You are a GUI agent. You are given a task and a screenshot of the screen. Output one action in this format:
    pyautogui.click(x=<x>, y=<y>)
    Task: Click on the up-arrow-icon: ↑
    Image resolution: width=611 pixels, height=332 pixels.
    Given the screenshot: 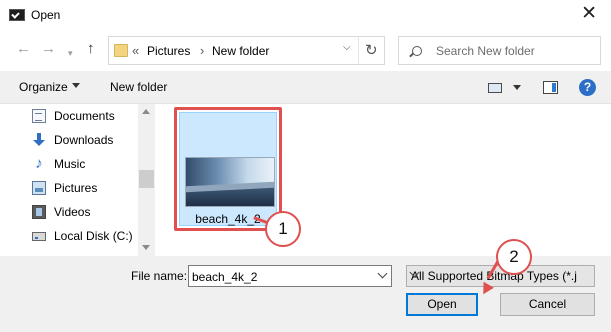 What is the action you would take?
    pyautogui.click(x=91, y=49)
    